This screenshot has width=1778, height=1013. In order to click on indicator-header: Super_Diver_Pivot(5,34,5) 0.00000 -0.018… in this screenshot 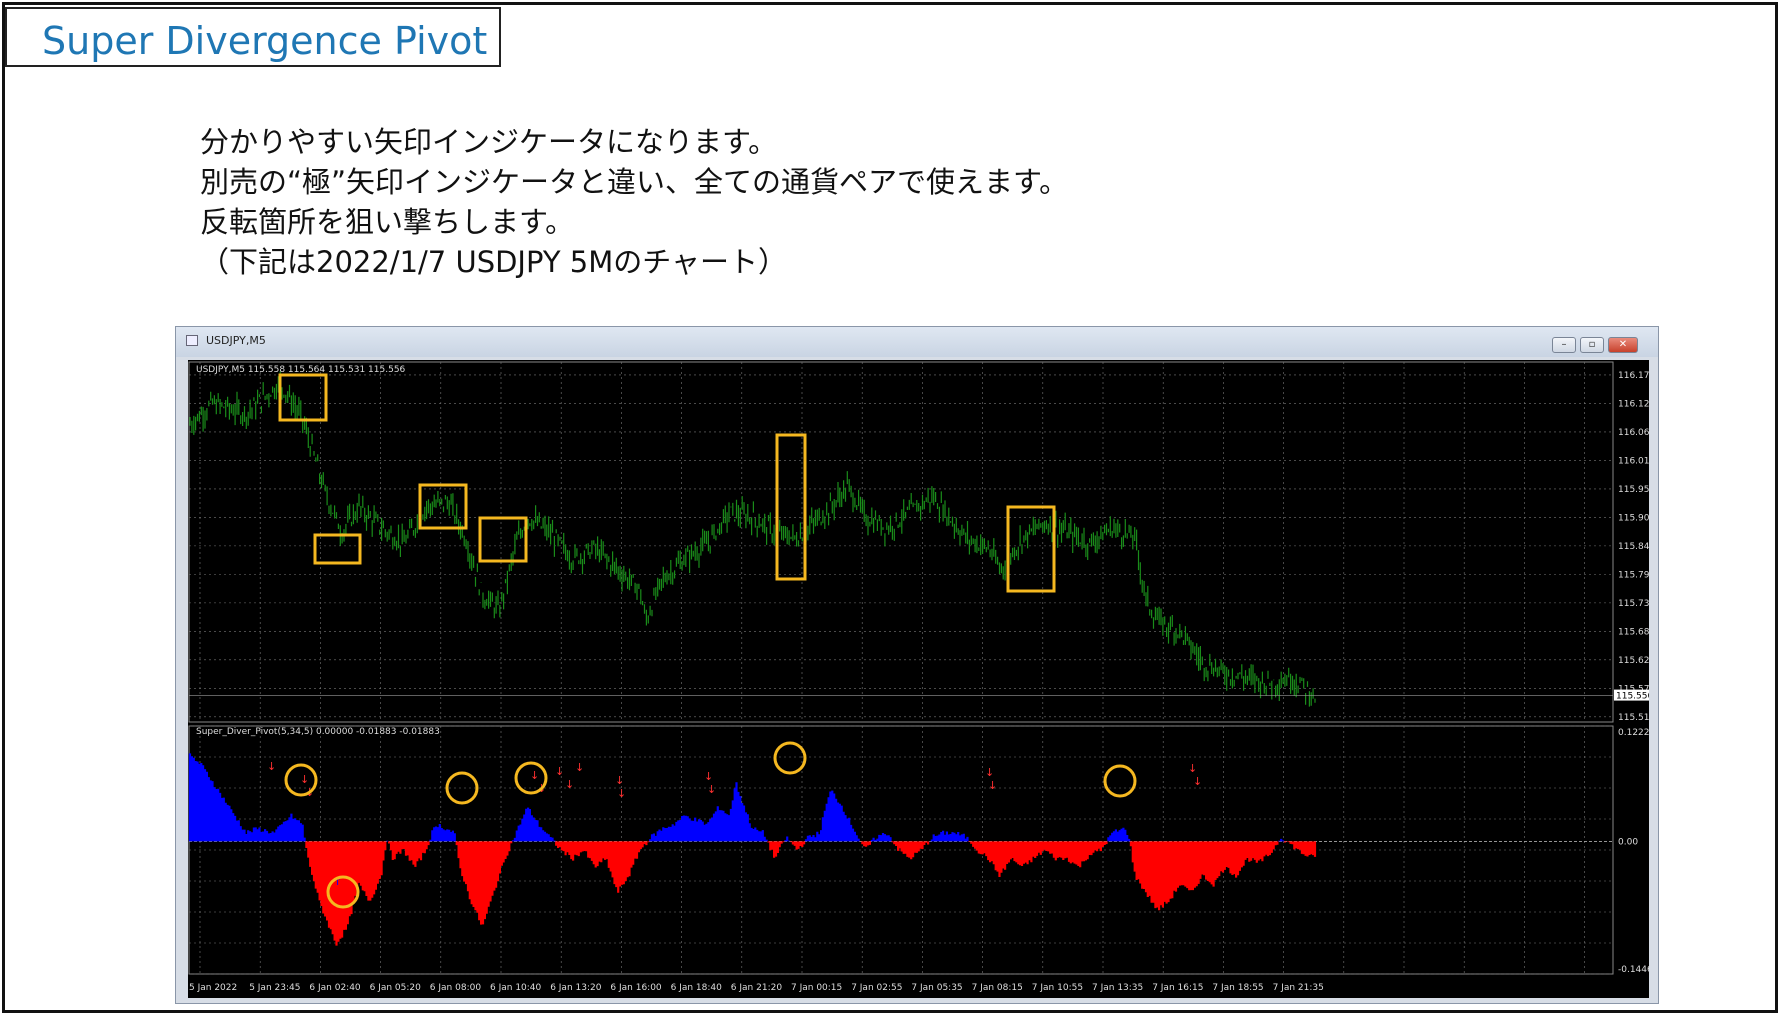, I will do `click(318, 732)`.